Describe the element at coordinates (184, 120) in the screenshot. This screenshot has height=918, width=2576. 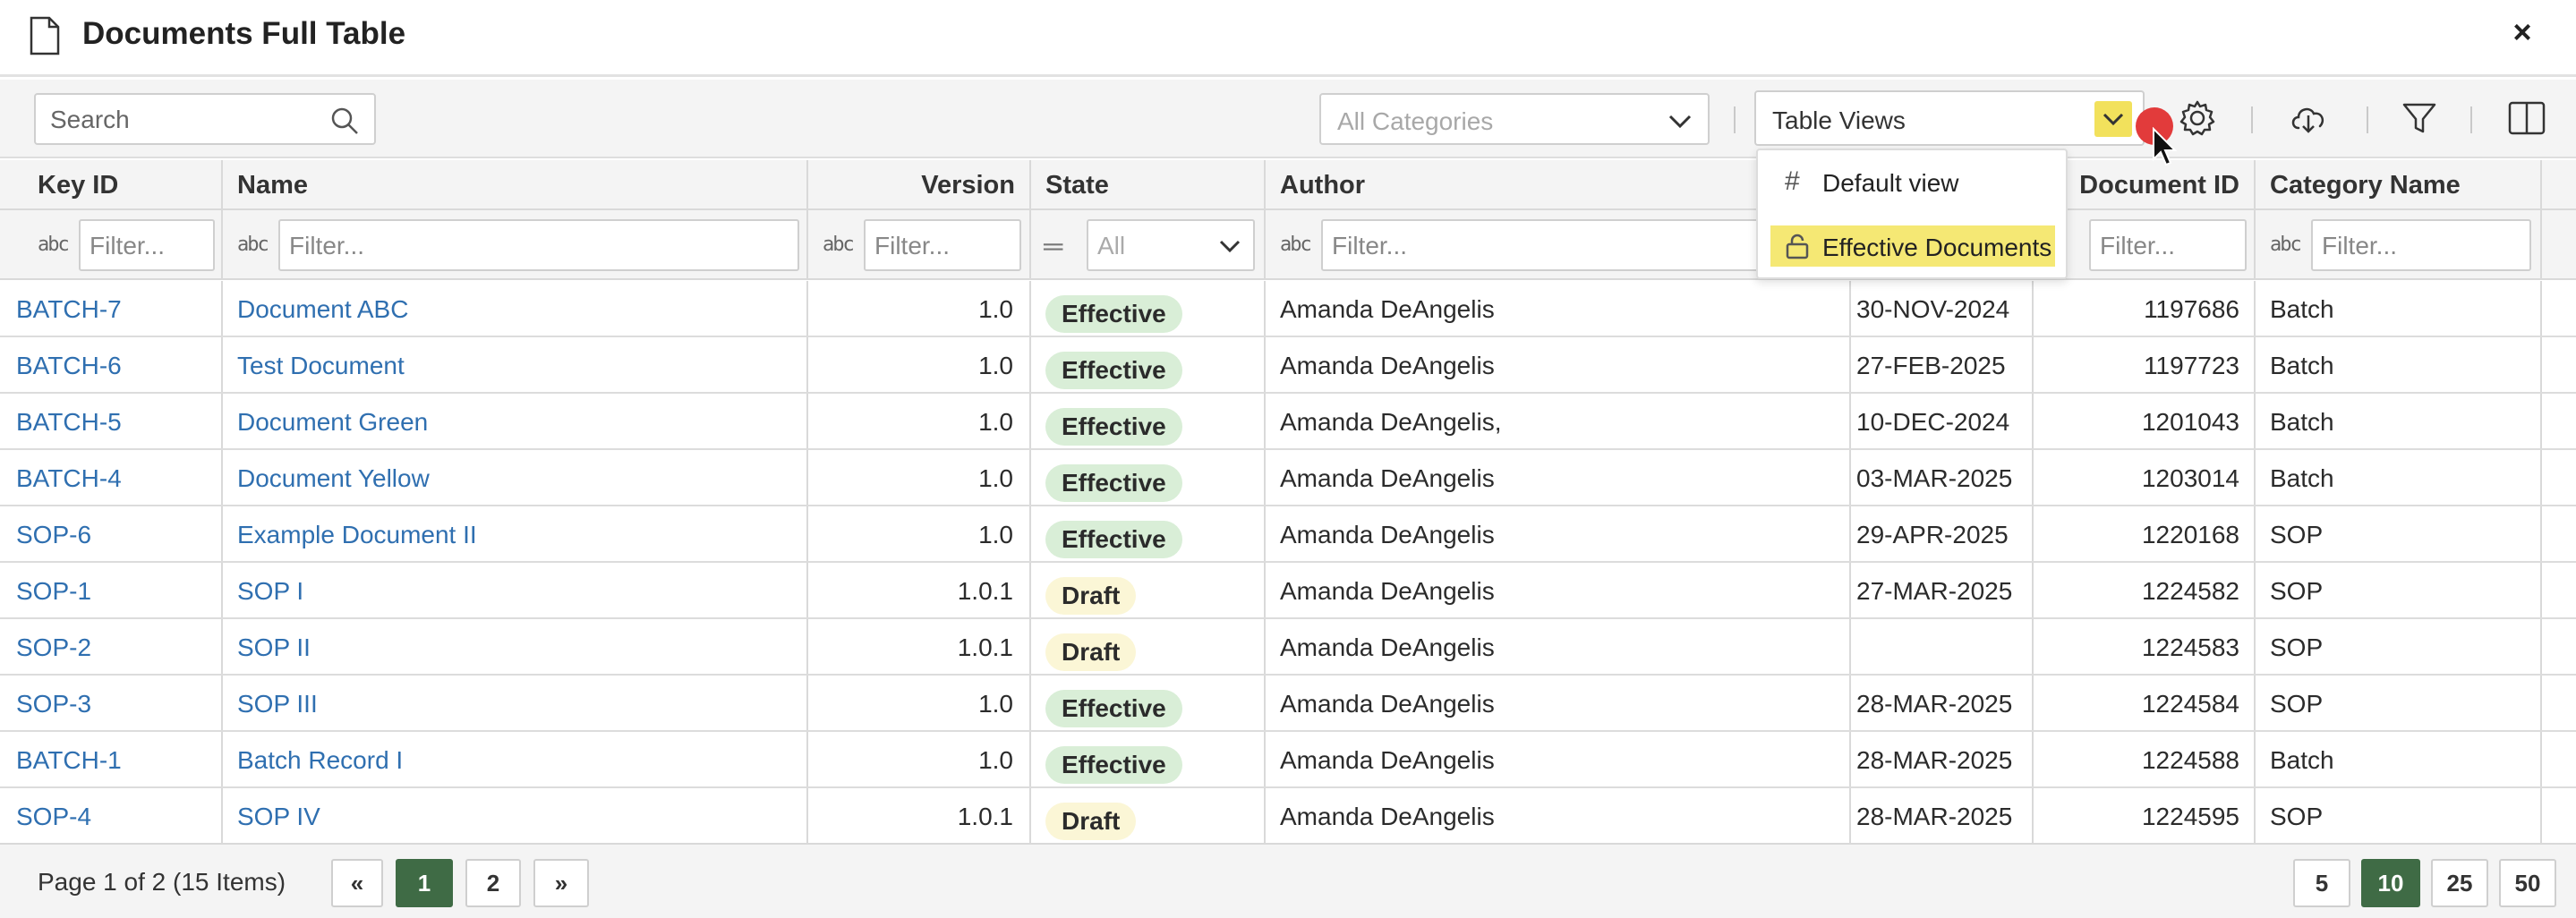
I see `search-input` at that location.